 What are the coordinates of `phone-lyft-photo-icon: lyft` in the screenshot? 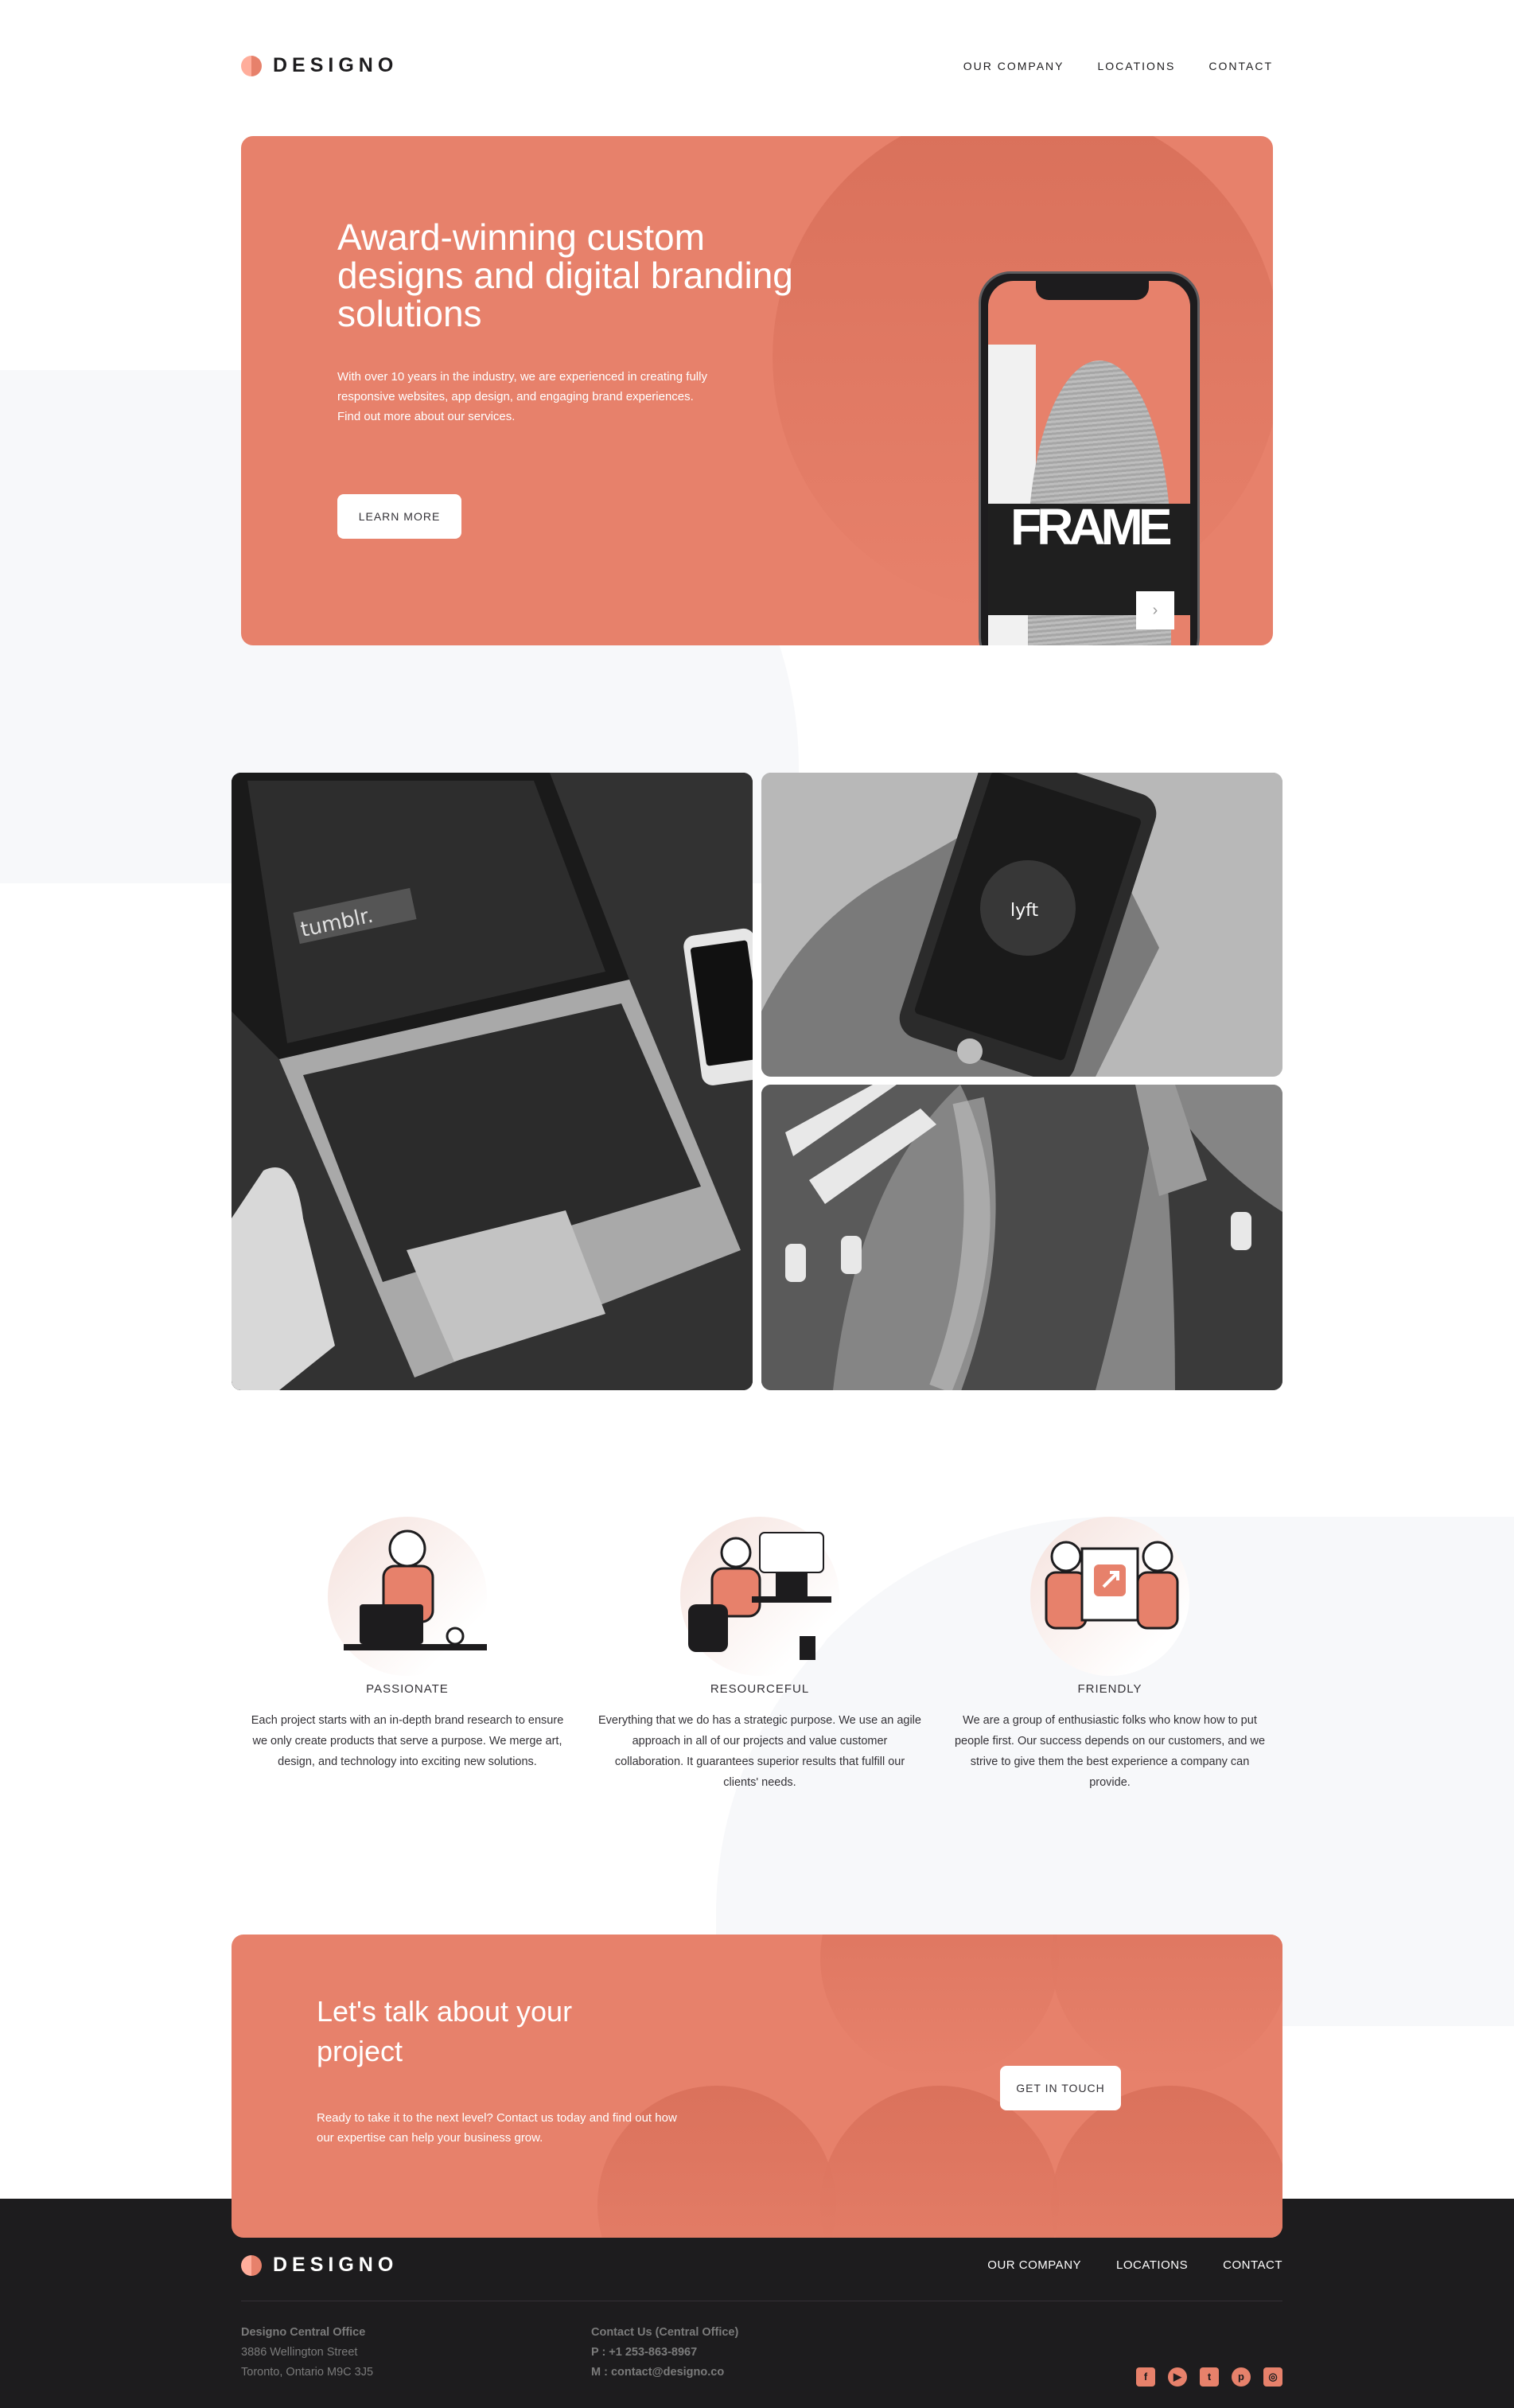 It's located at (1021, 925).